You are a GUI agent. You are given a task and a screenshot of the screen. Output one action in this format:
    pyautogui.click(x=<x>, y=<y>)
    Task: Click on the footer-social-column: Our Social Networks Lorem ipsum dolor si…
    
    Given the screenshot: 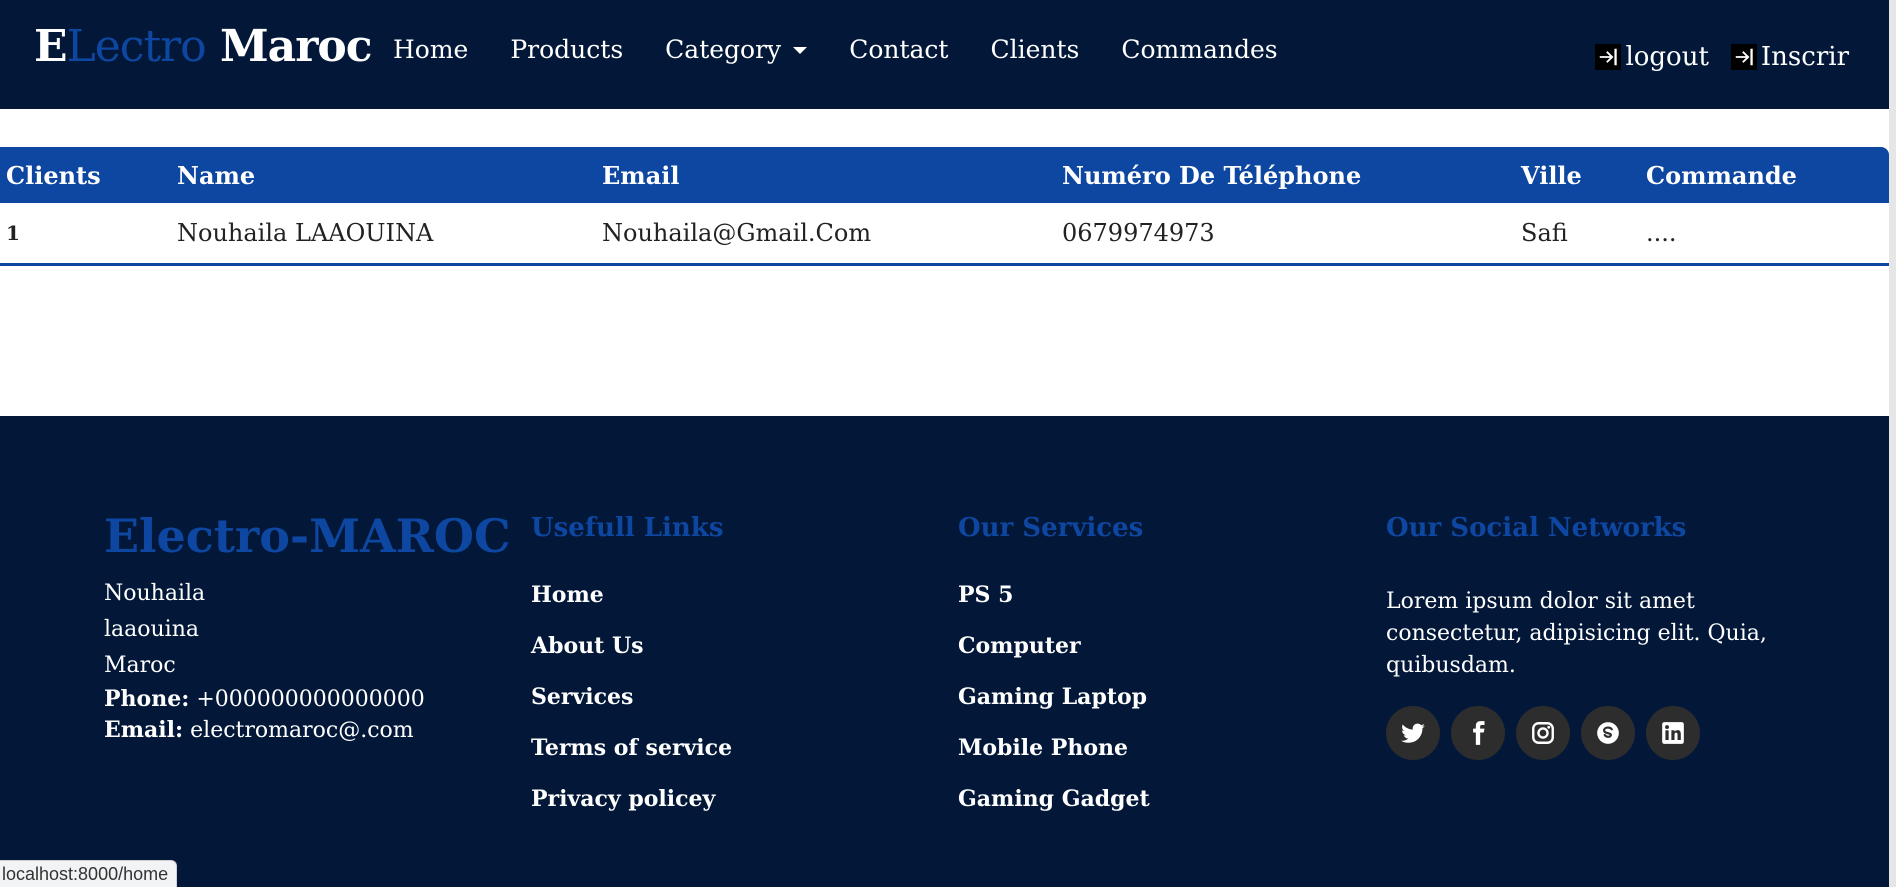 What is the action you would take?
    pyautogui.click(x=1596, y=634)
    